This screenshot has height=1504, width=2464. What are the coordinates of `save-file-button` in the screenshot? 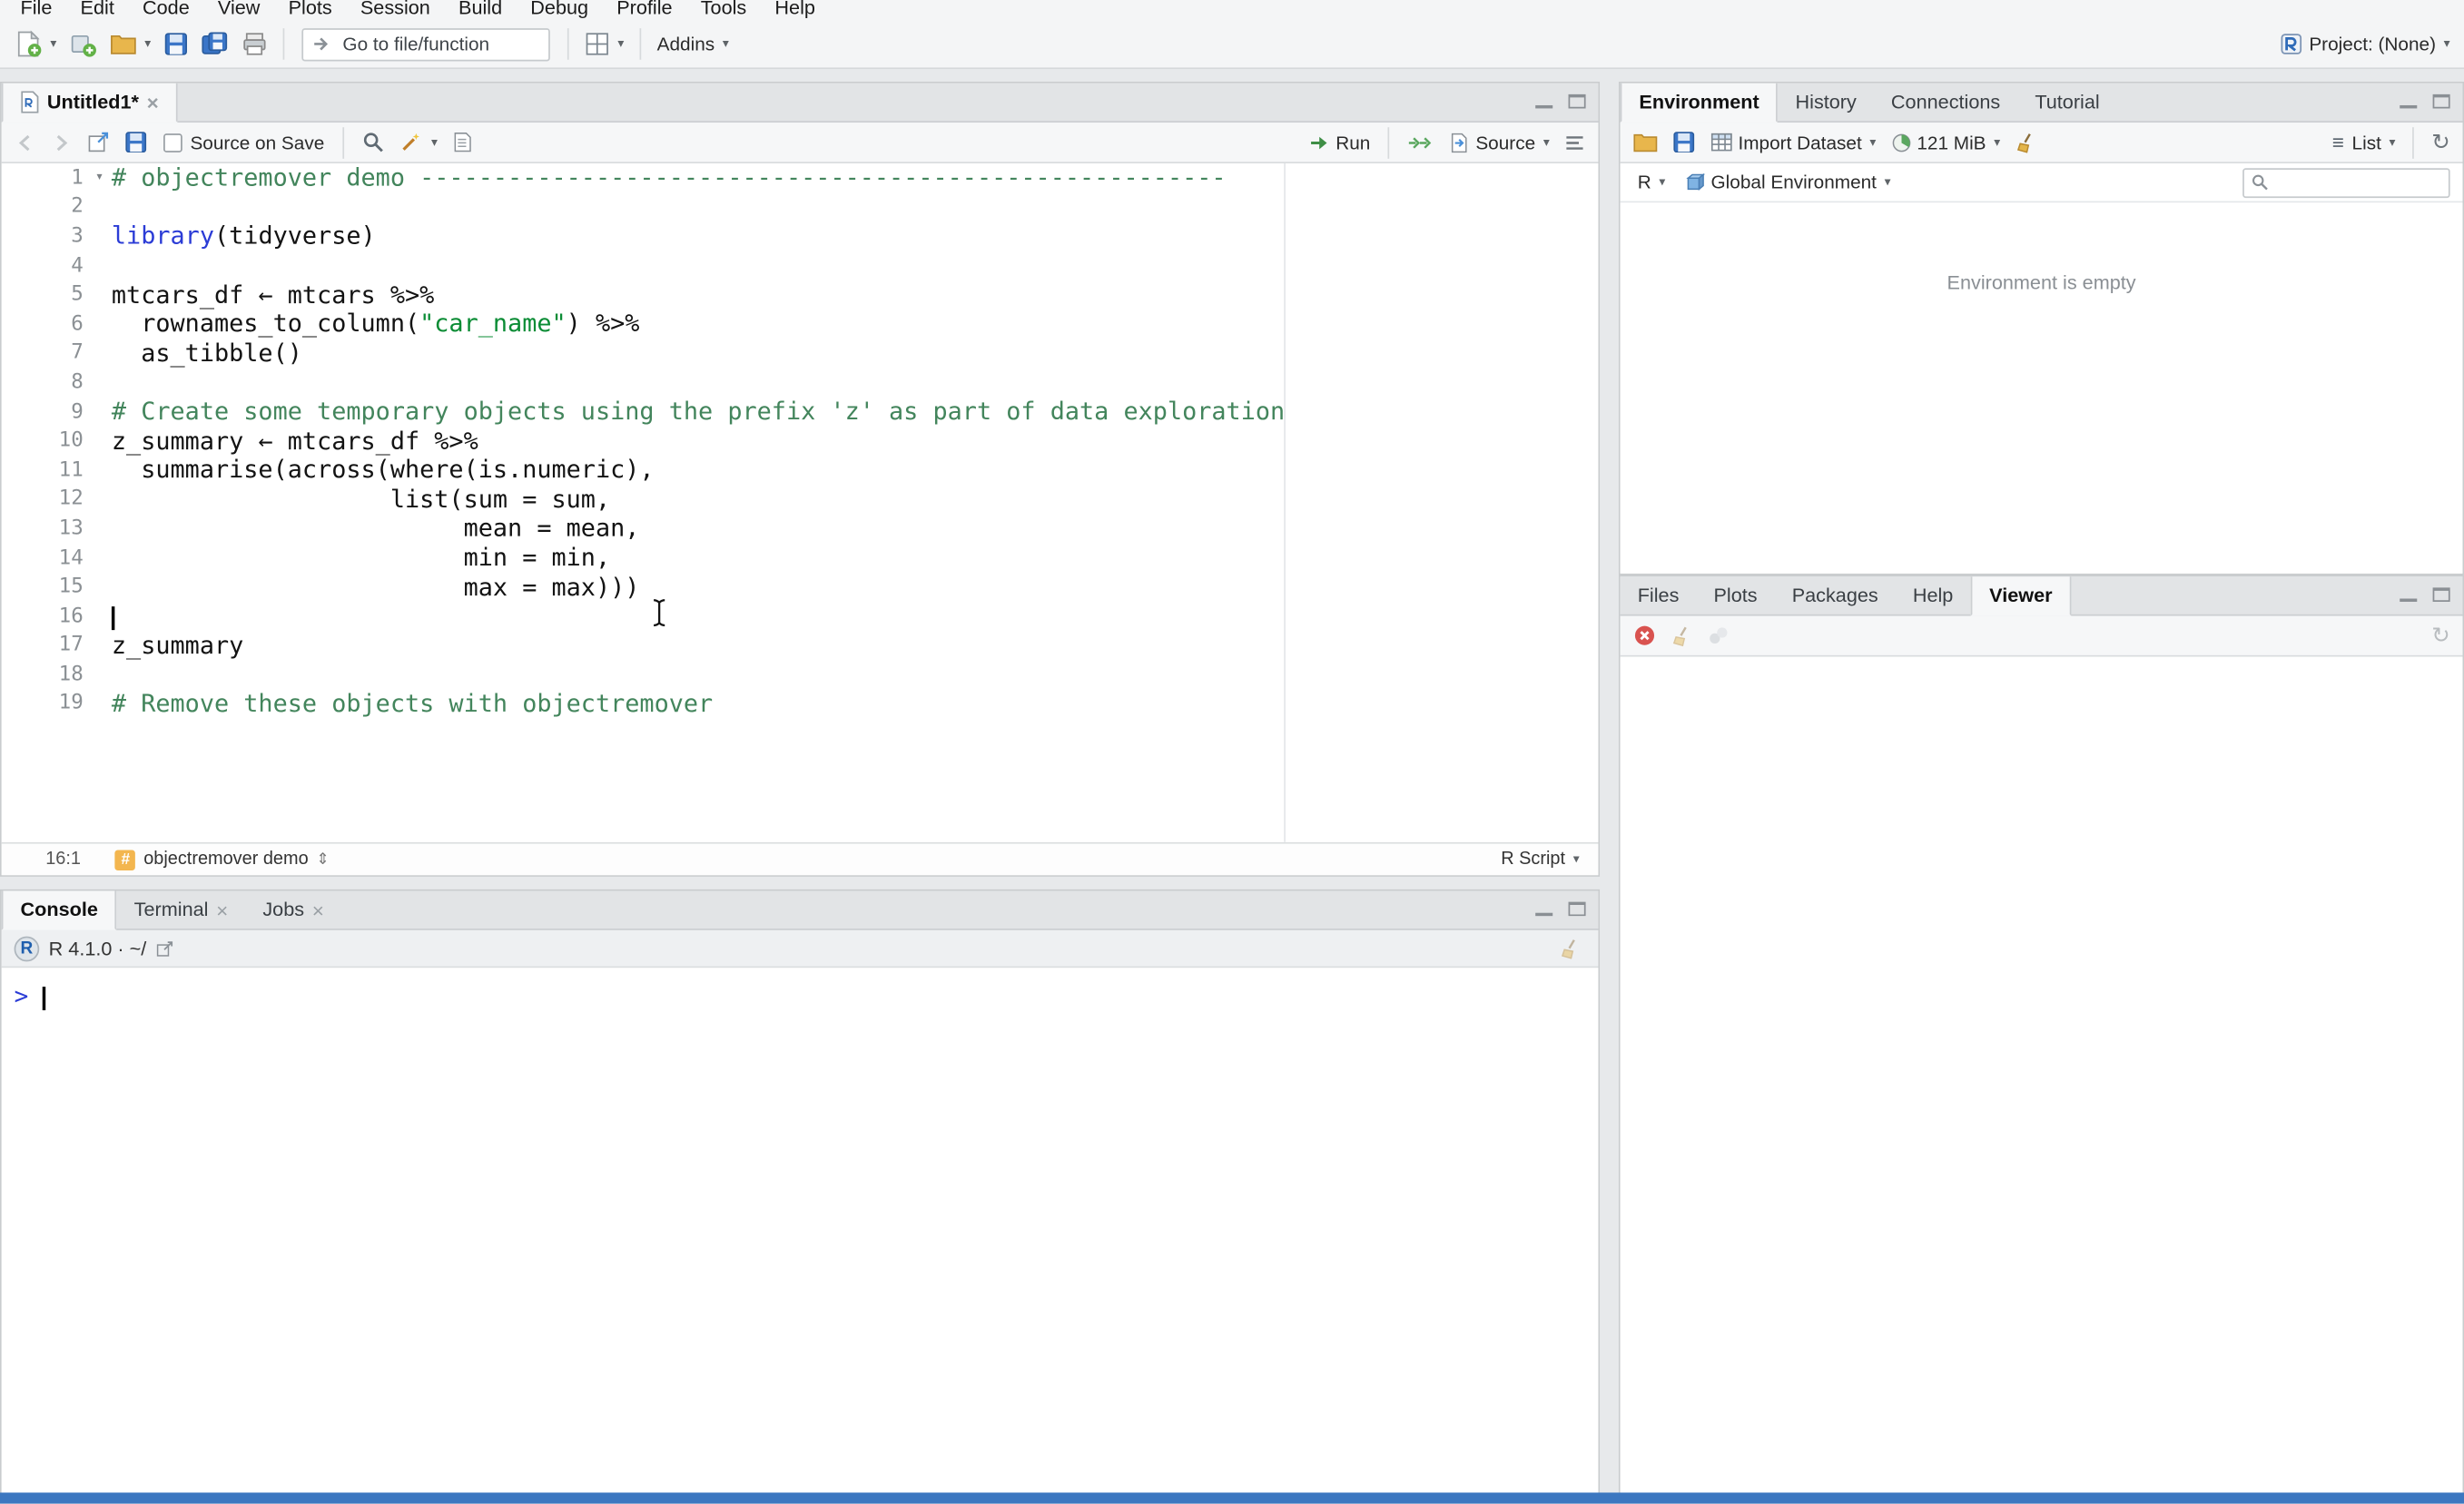 It's located at (136, 142).